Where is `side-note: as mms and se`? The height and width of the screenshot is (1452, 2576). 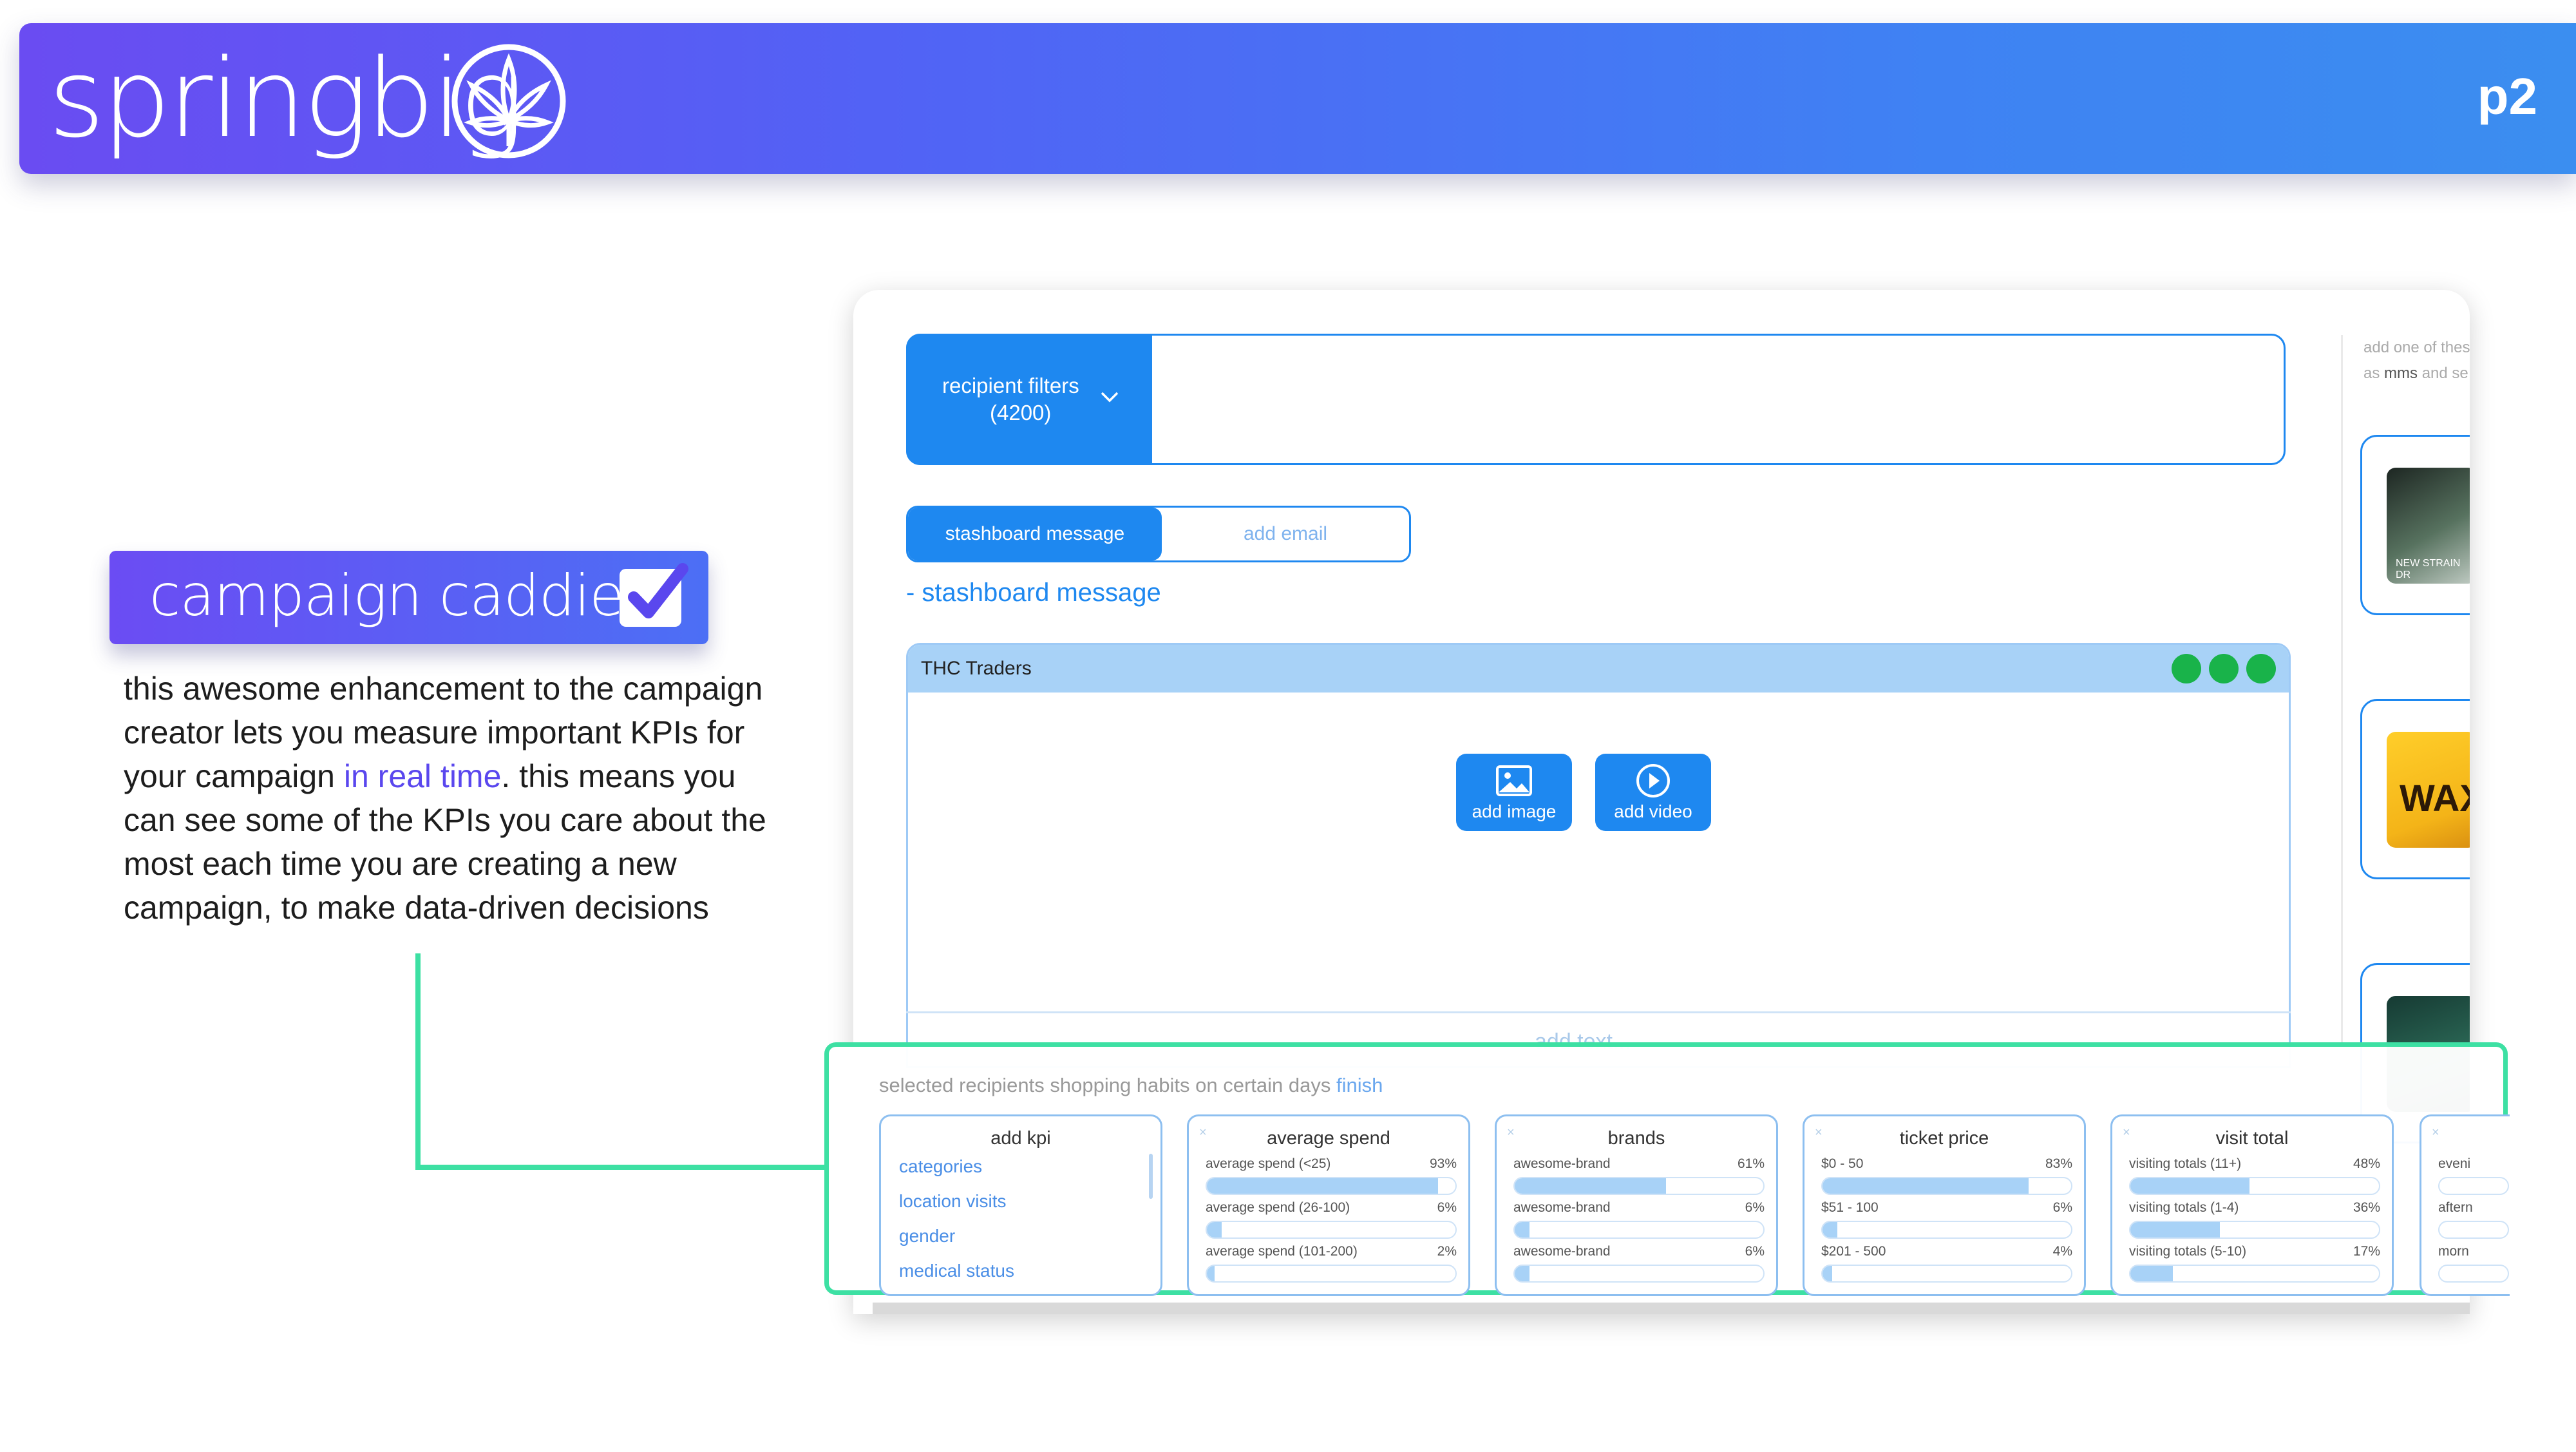 side-note: as mms and se is located at coordinates (2415, 374).